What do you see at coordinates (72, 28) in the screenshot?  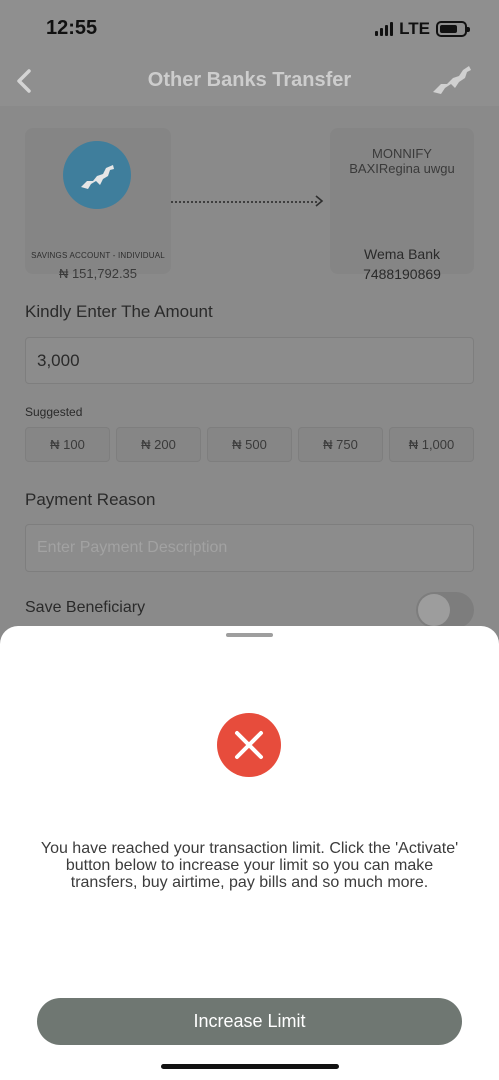 I see `status-time: 12:55` at bounding box center [72, 28].